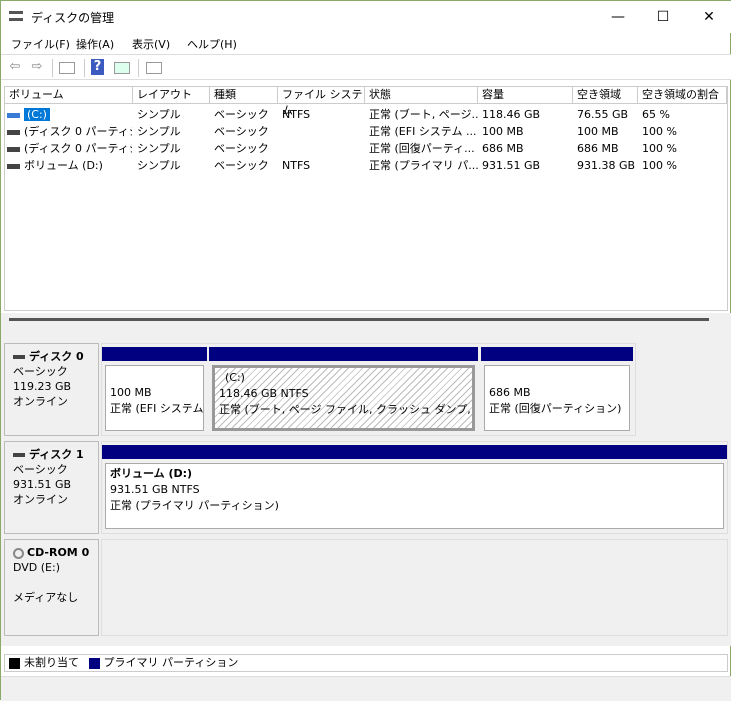  I want to click on partition-size: 931.51 GB NTFS, so click(155, 489).